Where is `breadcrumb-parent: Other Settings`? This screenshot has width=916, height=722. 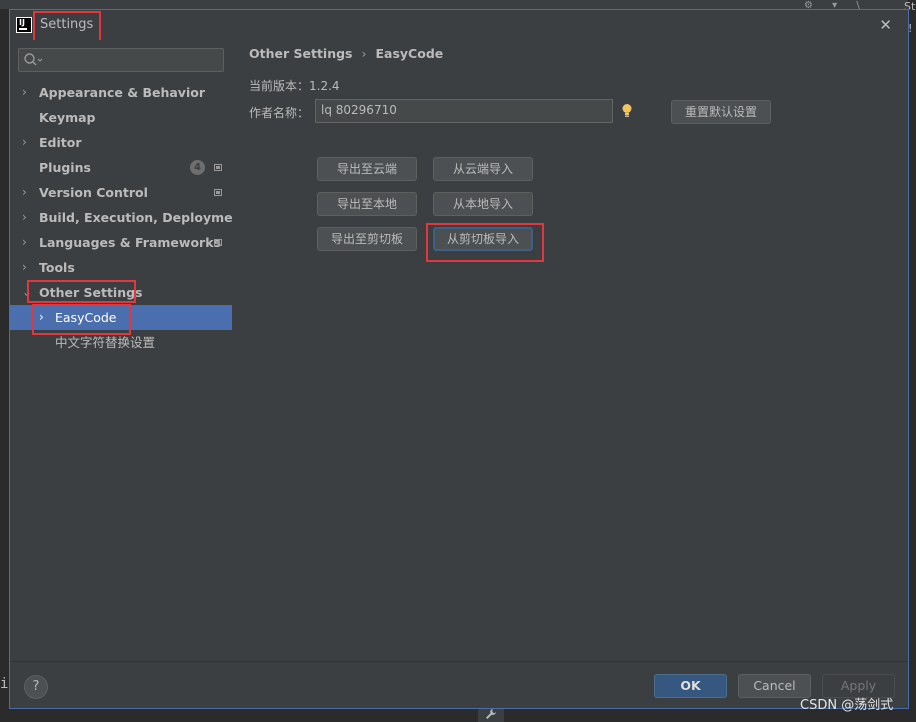 breadcrumb-parent: Other Settings is located at coordinates (301, 53).